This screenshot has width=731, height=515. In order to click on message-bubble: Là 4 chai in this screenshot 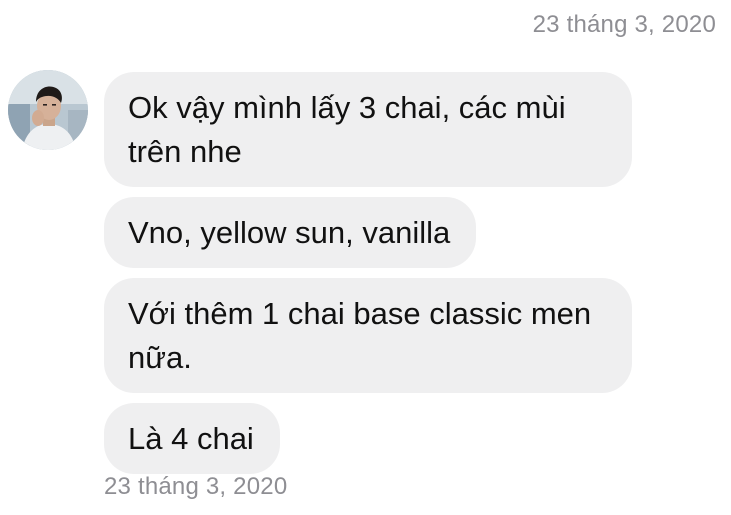, I will do `click(192, 438)`.